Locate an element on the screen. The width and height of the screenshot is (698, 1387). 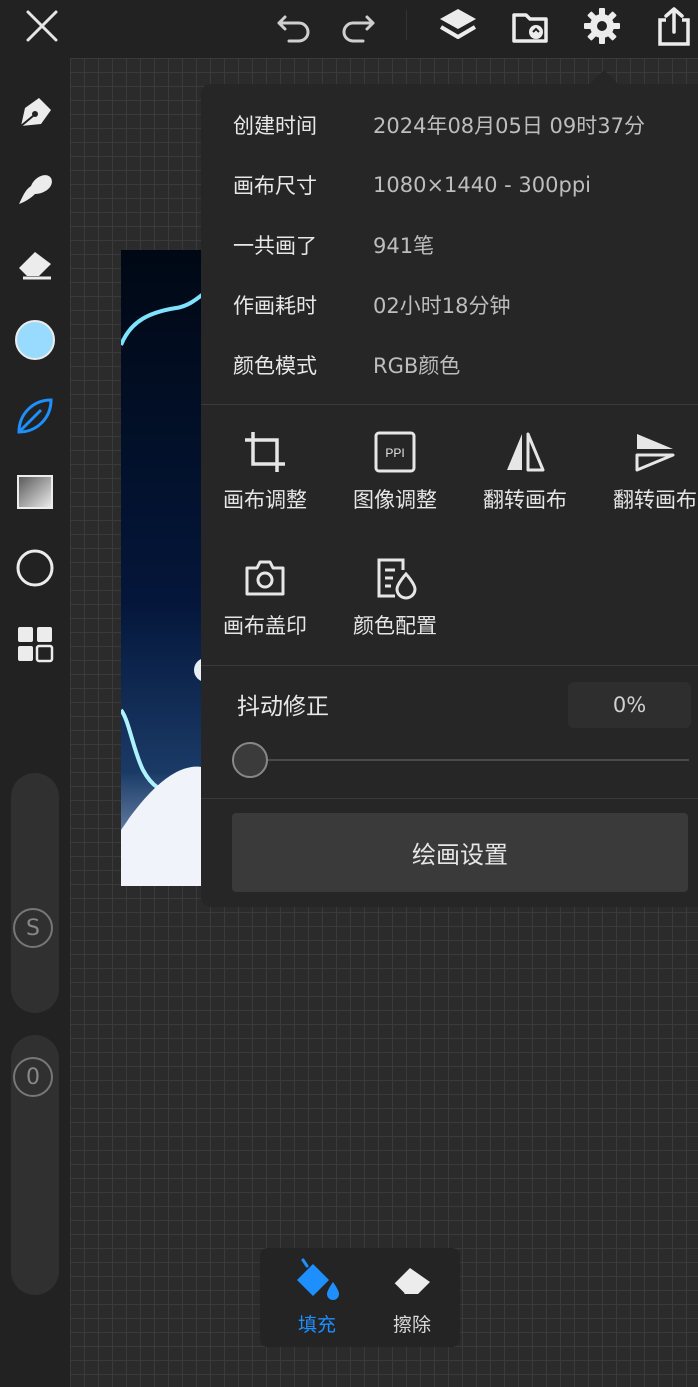
stabilizer-slider-knob is located at coordinates (250, 760).